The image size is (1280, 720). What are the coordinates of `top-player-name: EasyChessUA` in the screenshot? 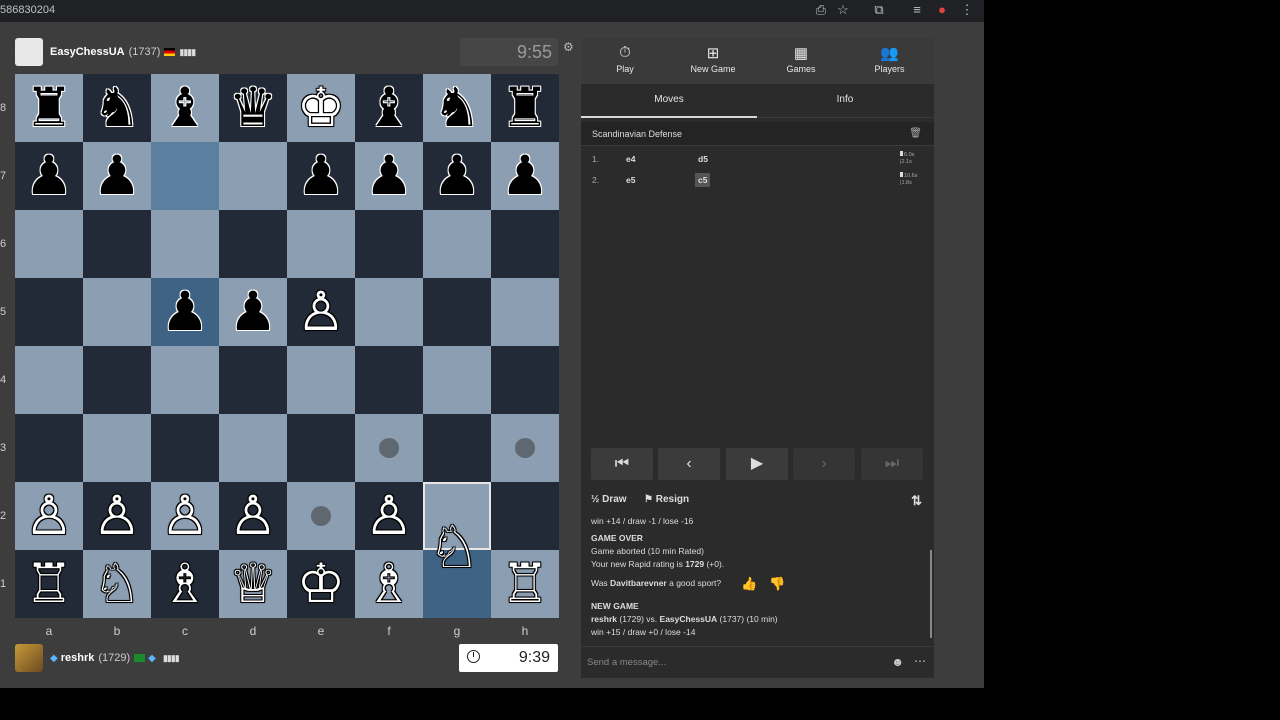 It's located at (87, 52).